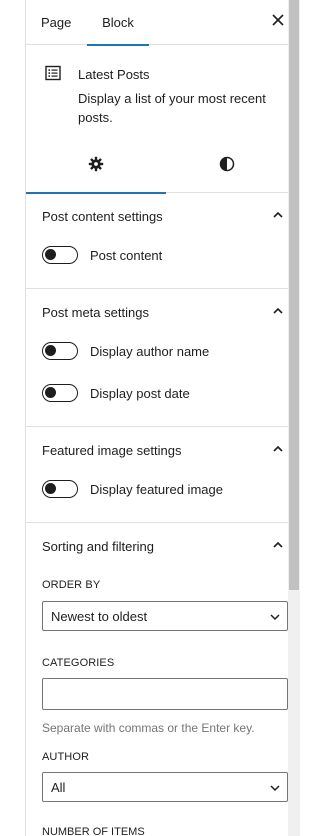 This screenshot has height=836, width=320. What do you see at coordinates (95, 312) in the screenshot?
I see `section-title: Post meta settings` at bounding box center [95, 312].